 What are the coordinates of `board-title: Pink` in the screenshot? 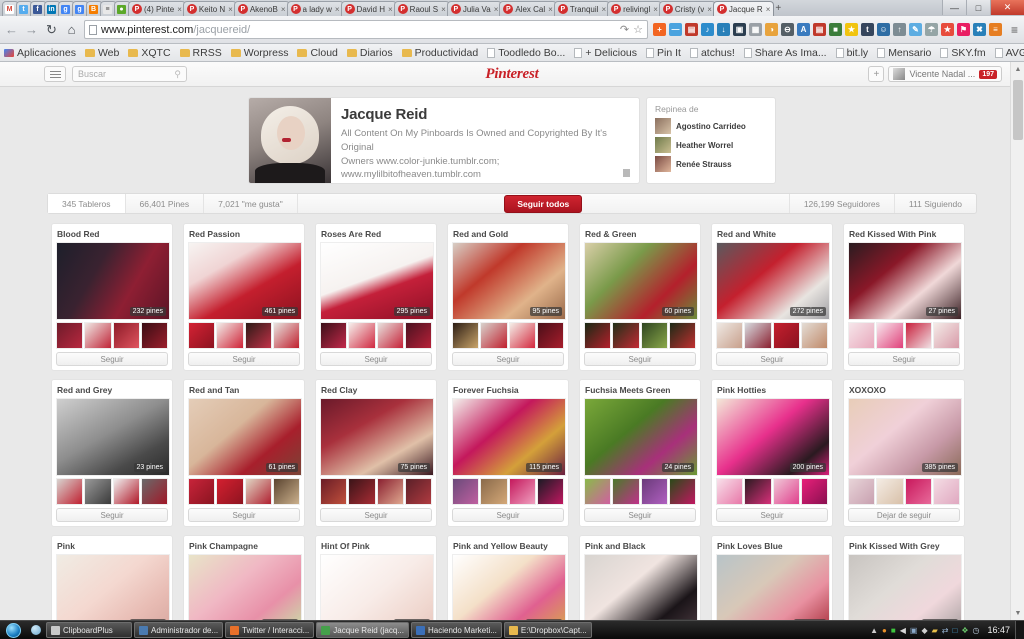 It's located at (112, 546).